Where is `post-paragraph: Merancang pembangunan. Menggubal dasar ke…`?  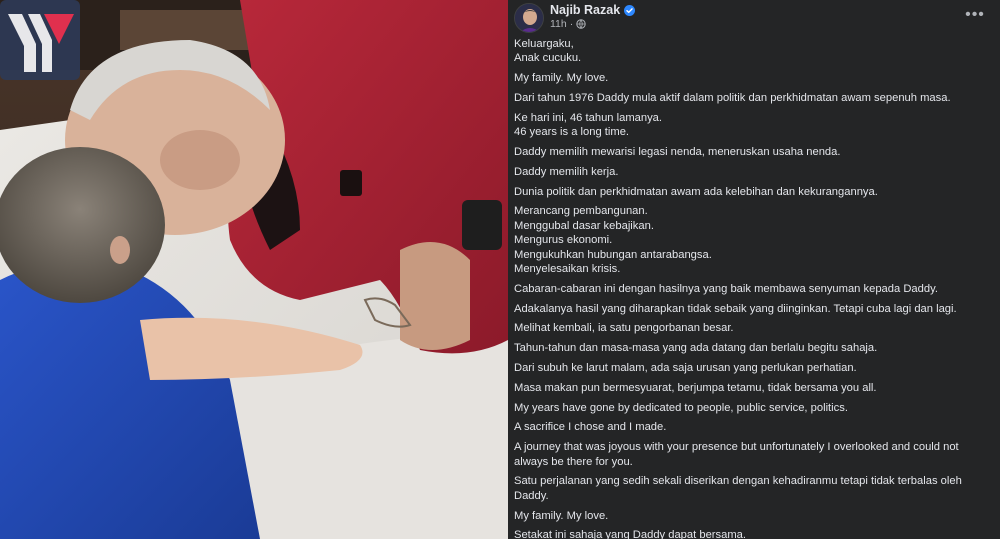
post-paragraph: Merancang pembangunan. Menggubal dasar ke… is located at coordinates (752, 240).